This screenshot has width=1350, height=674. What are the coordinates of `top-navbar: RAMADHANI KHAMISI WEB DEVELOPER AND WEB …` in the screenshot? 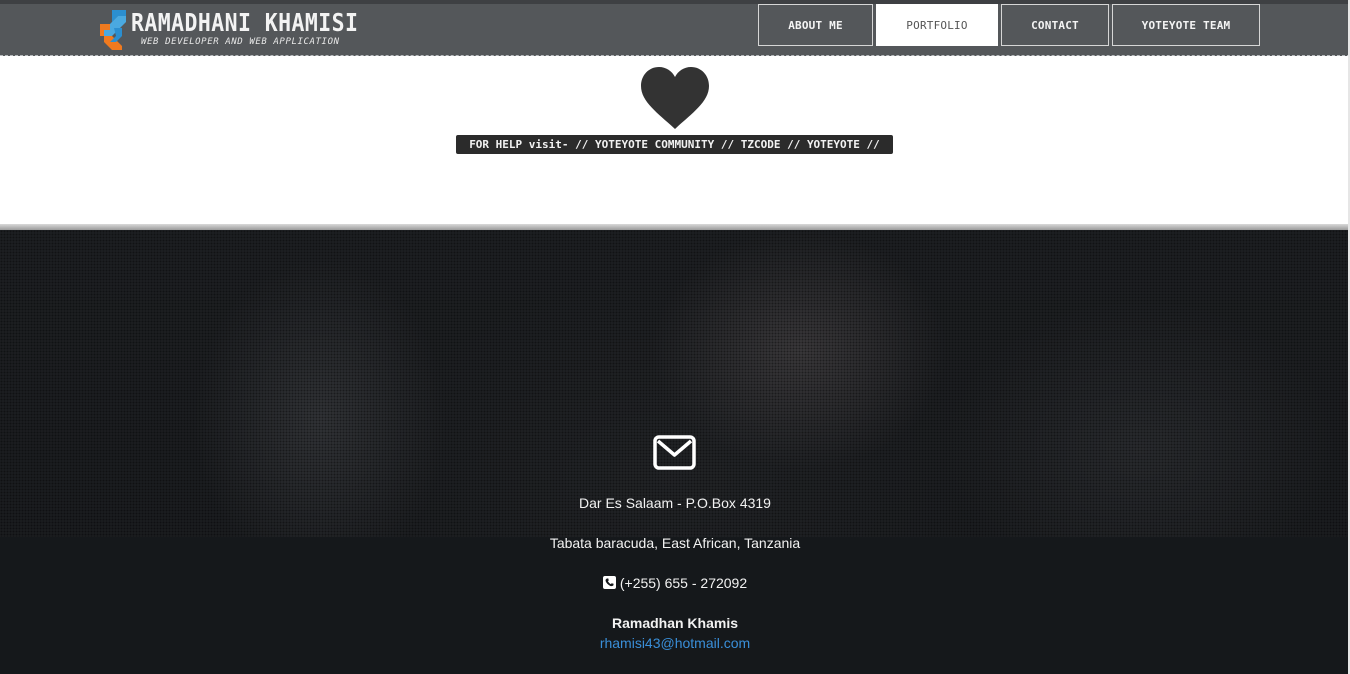 It's located at (675, 28).